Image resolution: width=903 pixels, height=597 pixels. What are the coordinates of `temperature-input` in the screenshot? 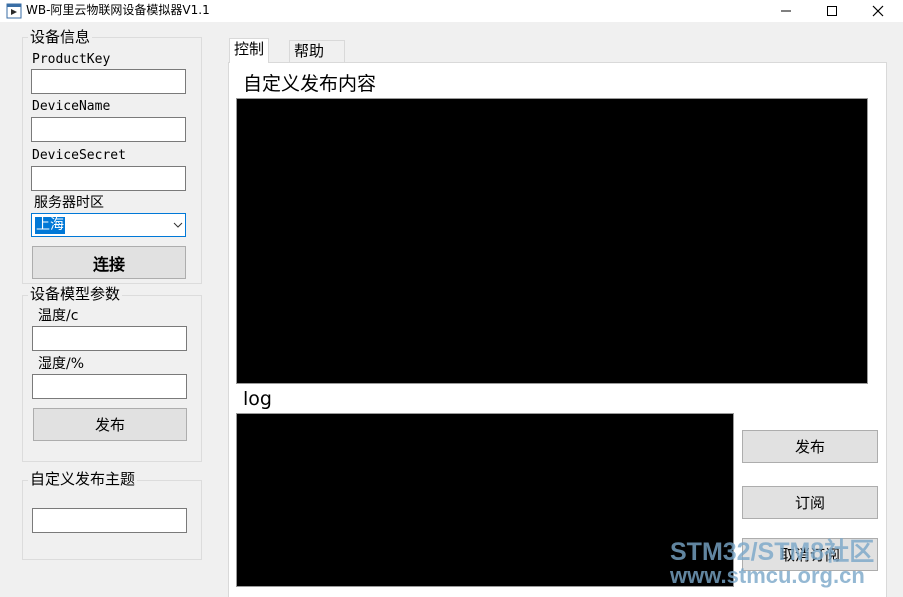 It's located at (109, 338).